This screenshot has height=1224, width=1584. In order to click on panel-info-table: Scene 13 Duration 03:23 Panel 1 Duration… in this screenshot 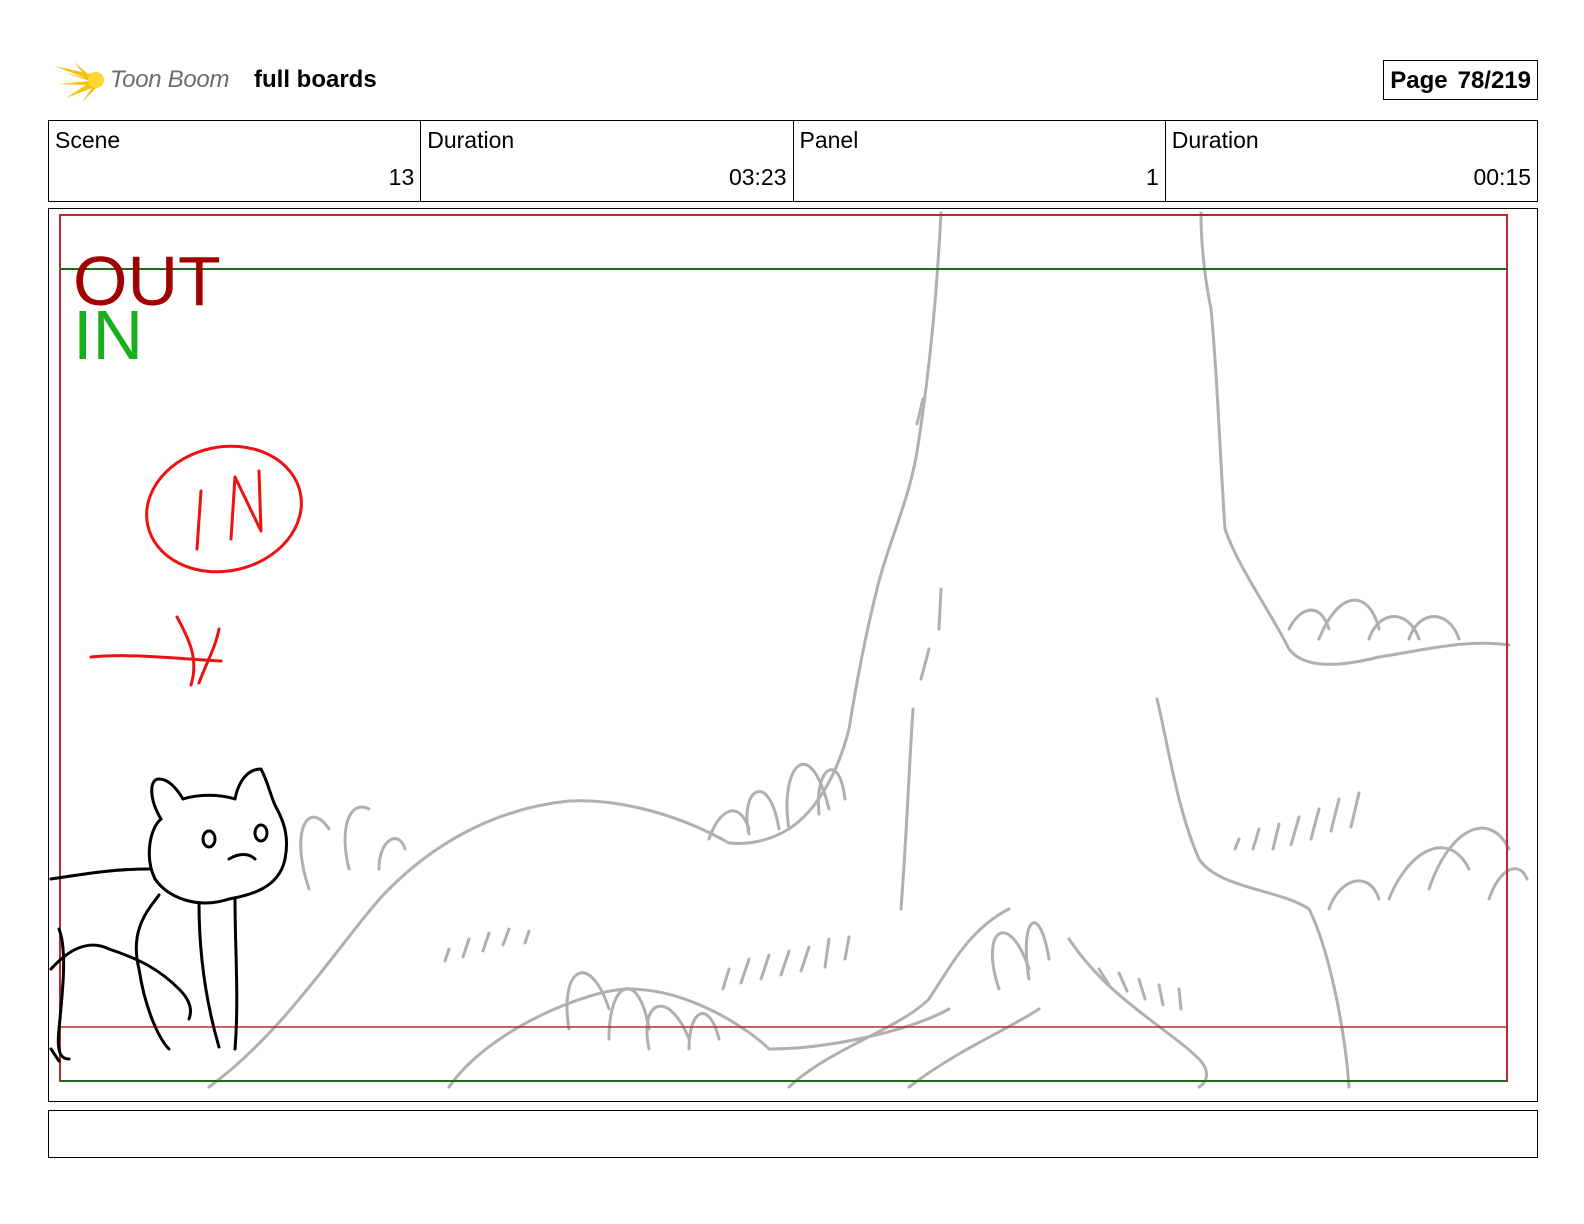, I will do `click(793, 161)`.